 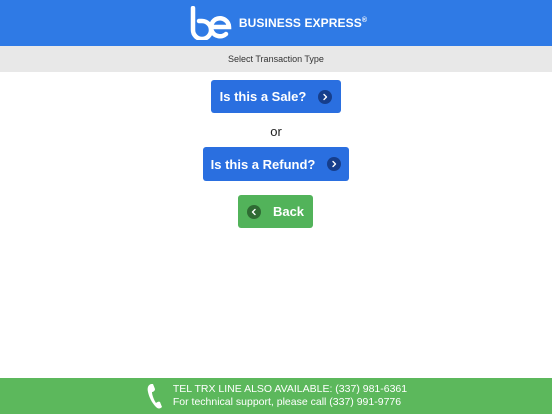 I want to click on back-button: Back, so click(x=275, y=211).